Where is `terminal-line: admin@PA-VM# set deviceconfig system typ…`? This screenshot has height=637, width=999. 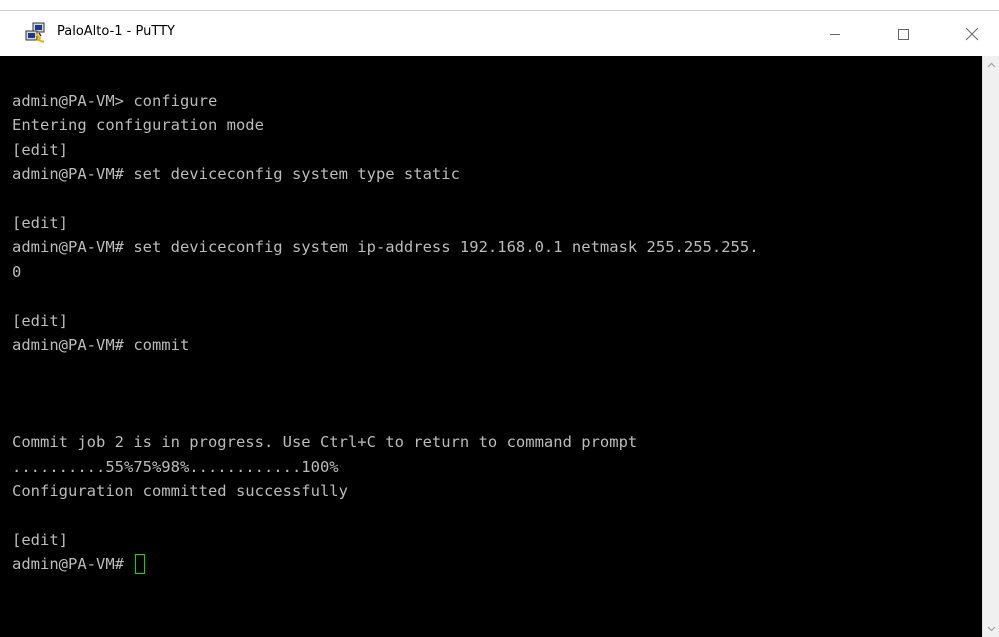
terminal-line: admin@PA-VM# set deviceconfig system typ… is located at coordinates (236, 174).